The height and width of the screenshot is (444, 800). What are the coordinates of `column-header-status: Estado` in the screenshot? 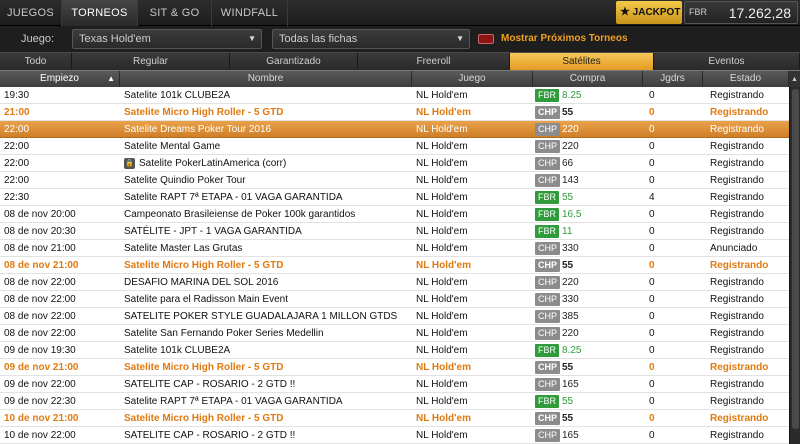 It's located at (746, 79).